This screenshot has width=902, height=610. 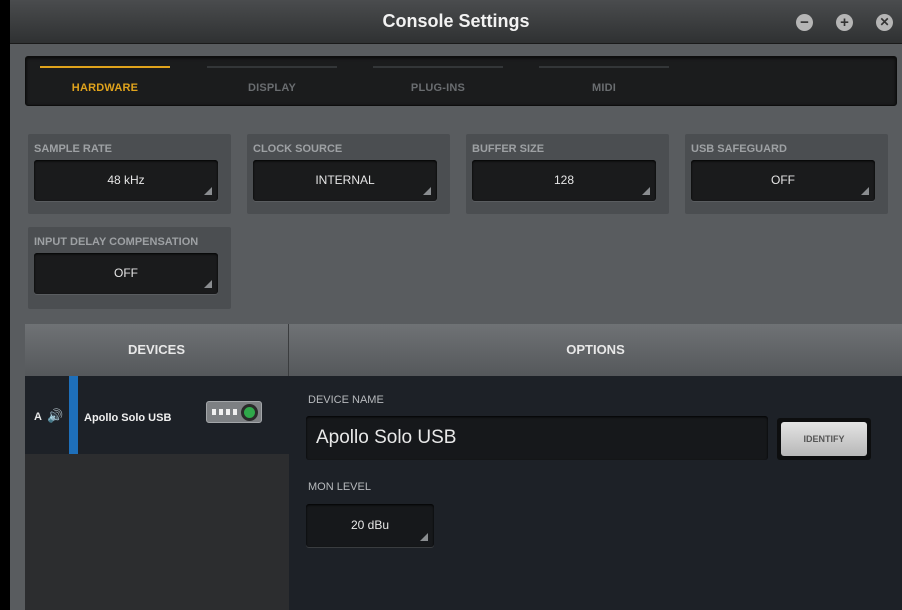 I want to click on apollo-device-icon, so click(x=234, y=412).